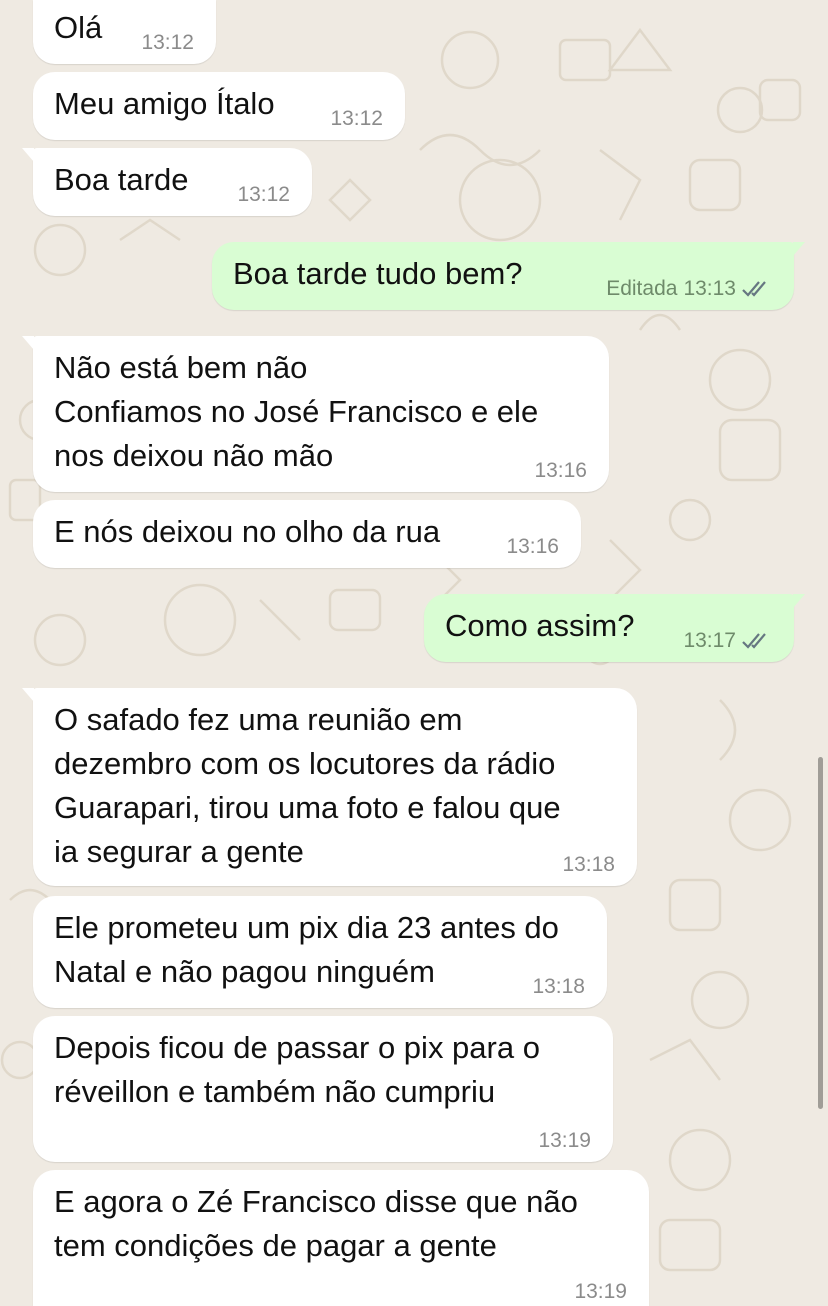 Image resolution: width=828 pixels, height=1306 pixels. What do you see at coordinates (124, 32) in the screenshot?
I see `message-bubble-incoming: Olá 13:12` at bounding box center [124, 32].